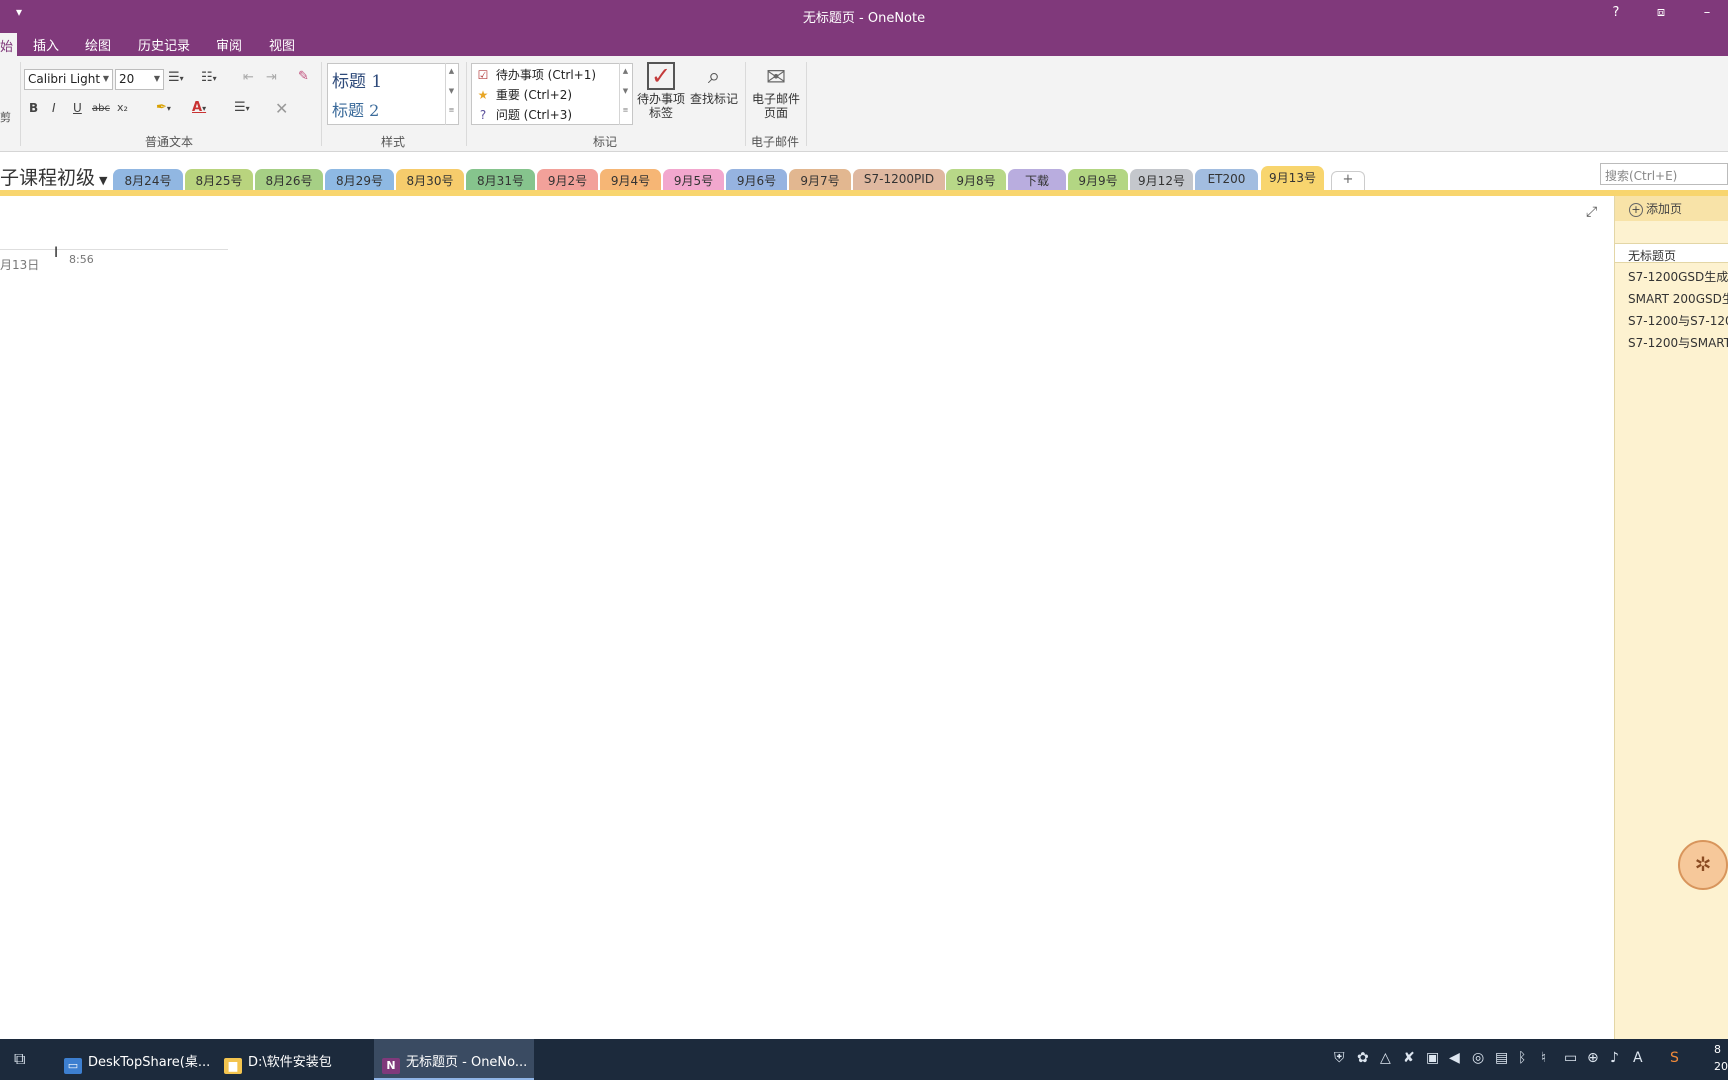  What do you see at coordinates (1707, 12) in the screenshot?
I see `minimize-button: –` at bounding box center [1707, 12].